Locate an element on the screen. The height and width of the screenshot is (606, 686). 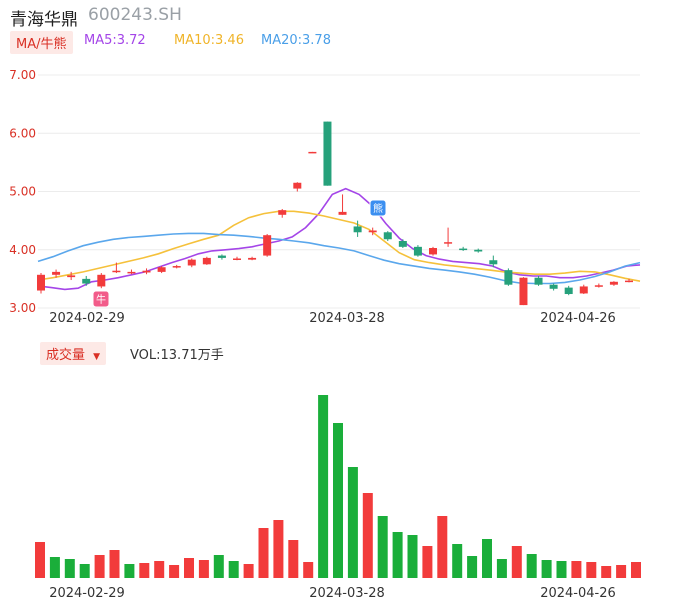
y-tick-label: 5.00 is located at coordinates (22, 192).